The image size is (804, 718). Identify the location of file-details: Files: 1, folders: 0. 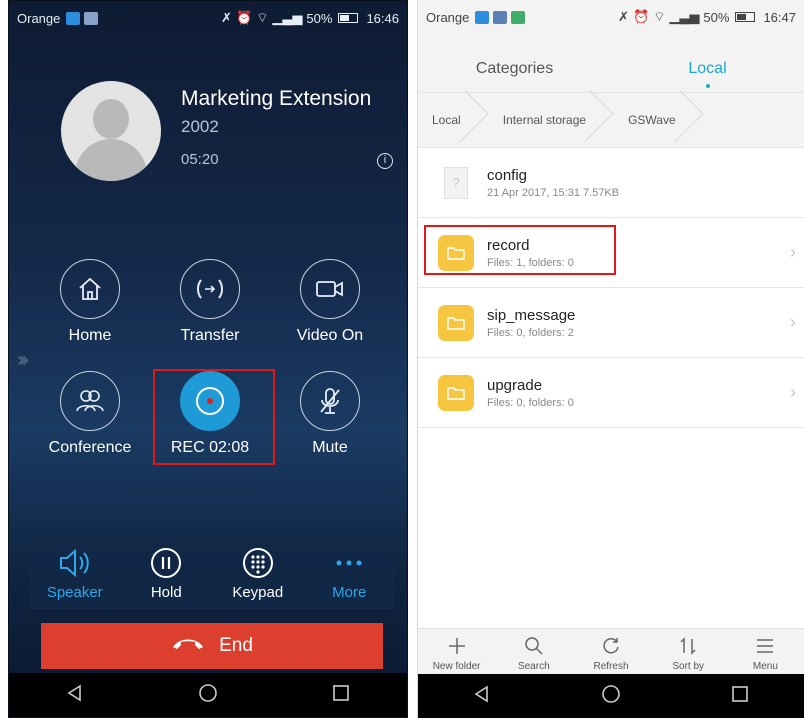
(530, 262).